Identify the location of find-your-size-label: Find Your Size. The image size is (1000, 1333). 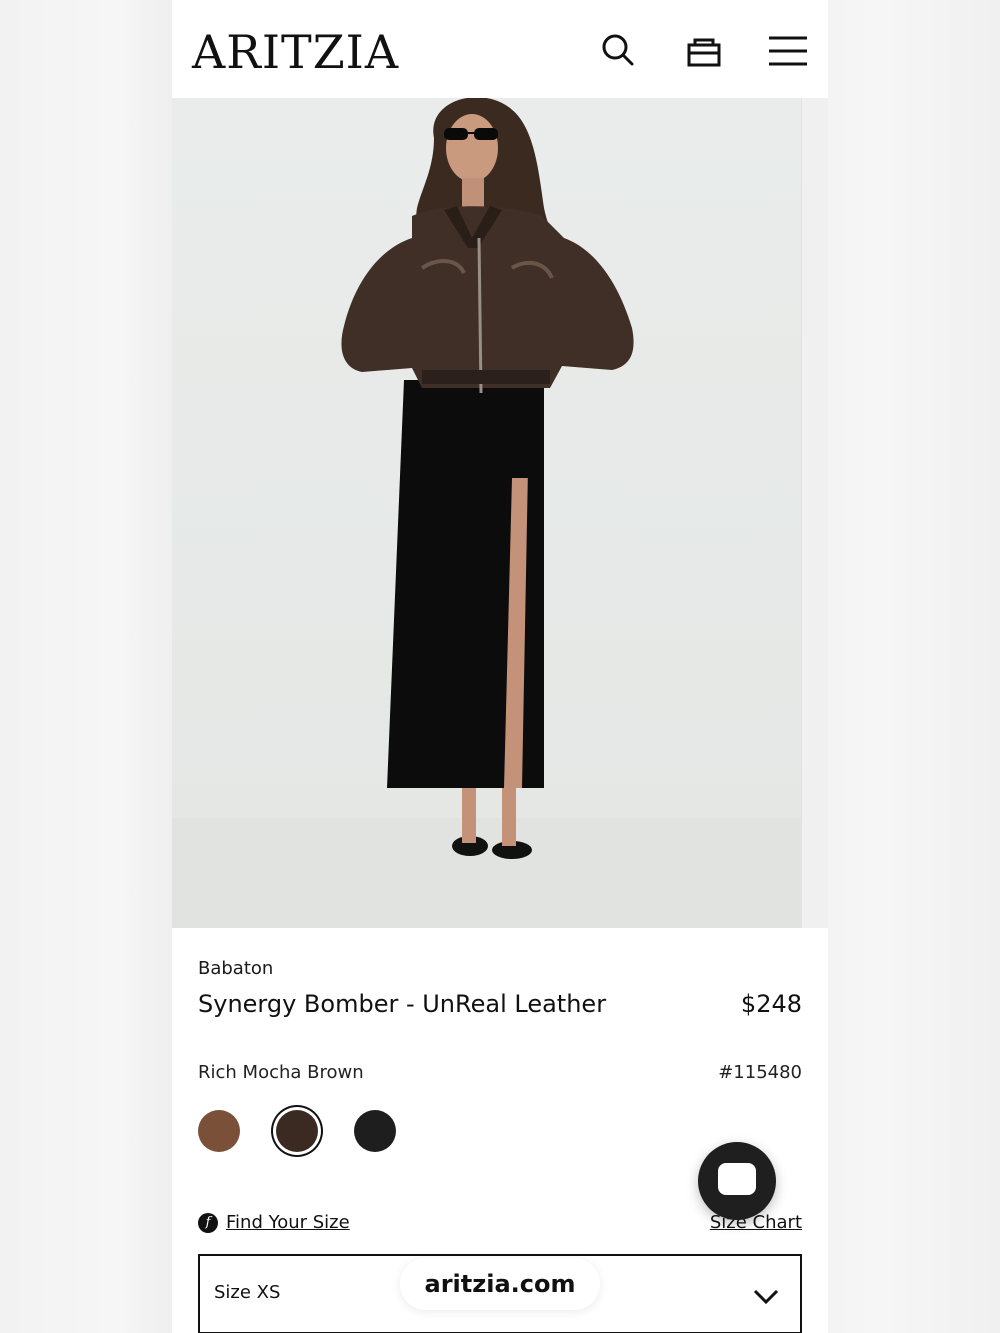
(288, 1222).